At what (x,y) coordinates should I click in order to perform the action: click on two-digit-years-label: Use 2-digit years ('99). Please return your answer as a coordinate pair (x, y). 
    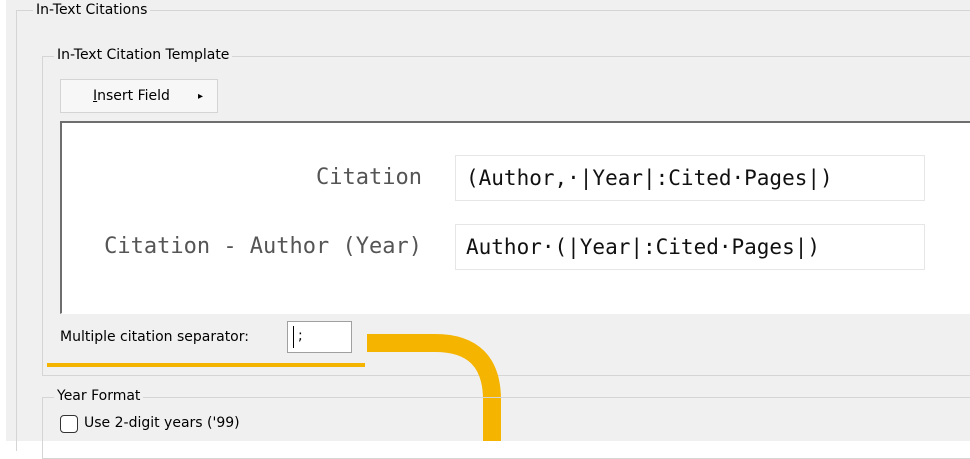
    Looking at the image, I should click on (162, 423).